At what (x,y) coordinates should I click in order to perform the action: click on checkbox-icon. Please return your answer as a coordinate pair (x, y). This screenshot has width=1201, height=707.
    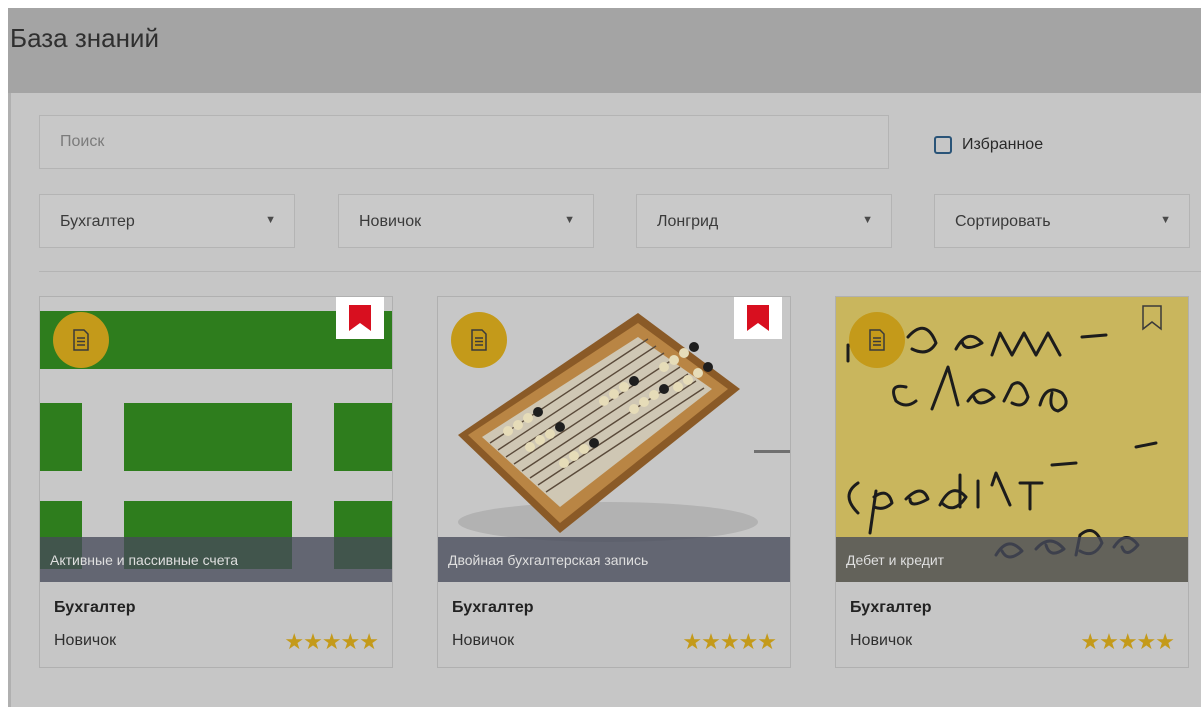
    Looking at the image, I should click on (943, 145).